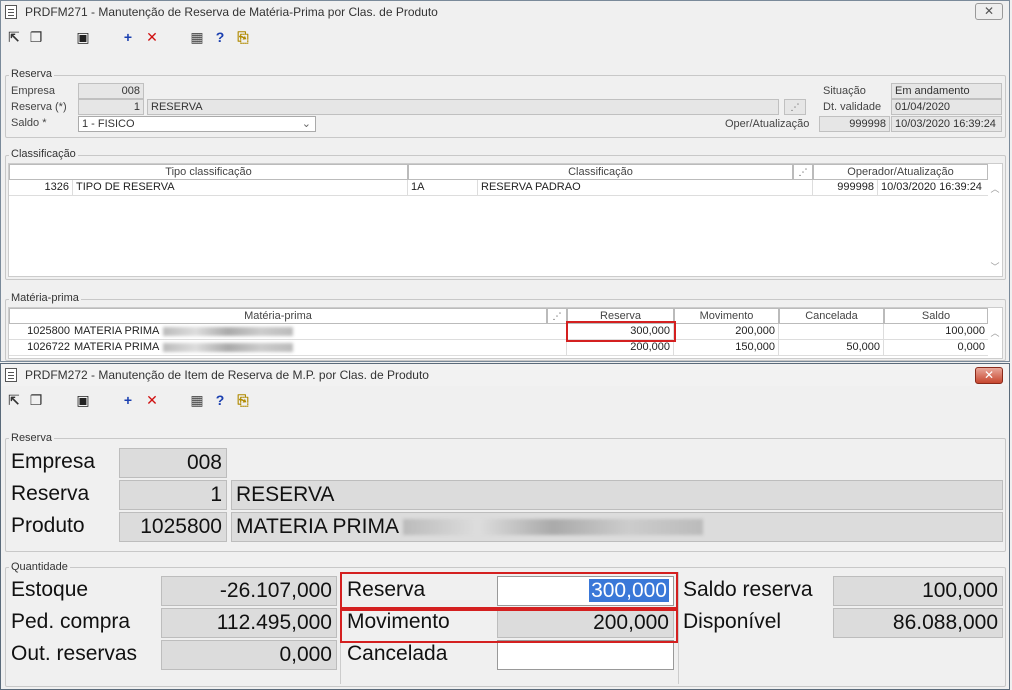  I want to click on quantidade-group-title: Quantidade, so click(39, 567).